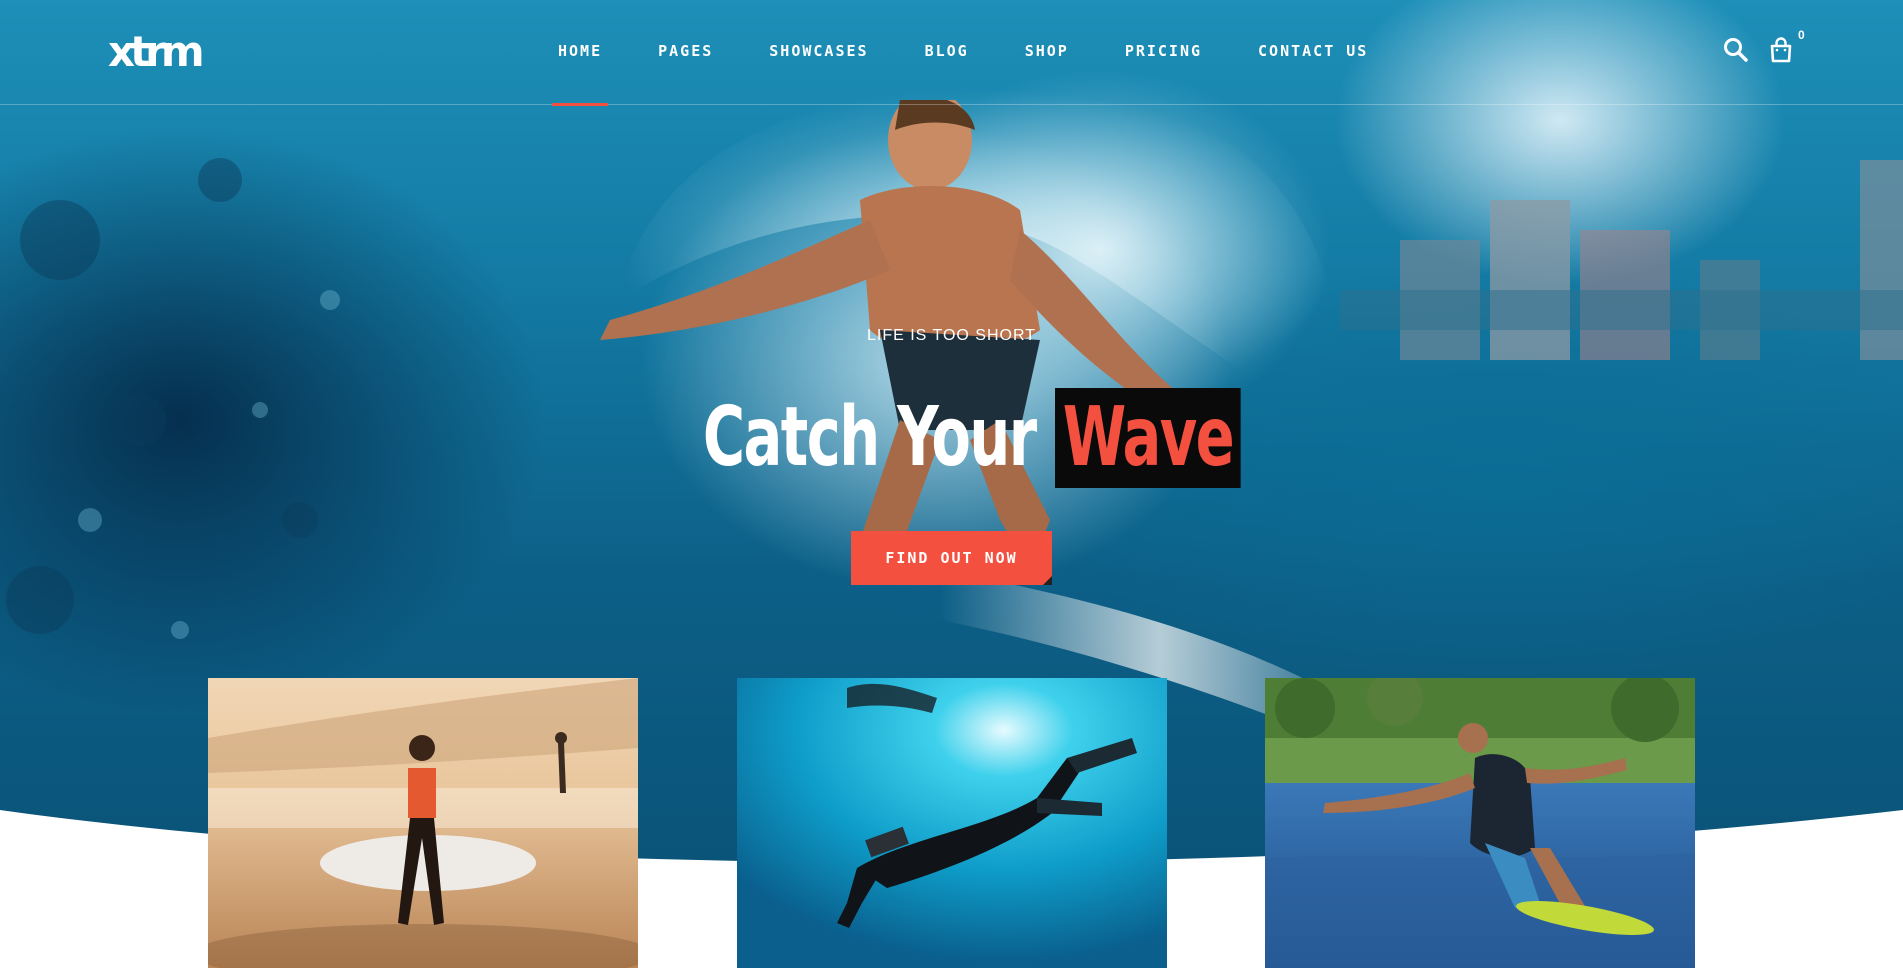  What do you see at coordinates (1781, 50) in the screenshot?
I see `cart-icon` at bounding box center [1781, 50].